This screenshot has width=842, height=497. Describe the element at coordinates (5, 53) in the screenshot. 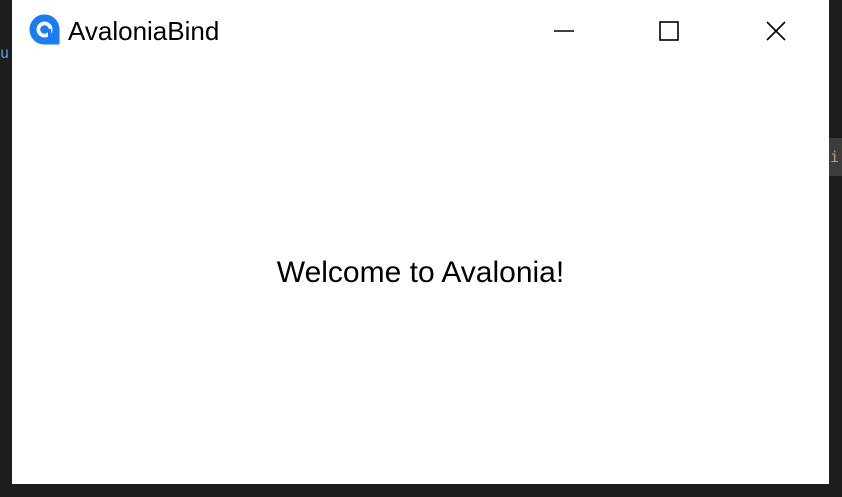

I see `editor-code-fragment-left: u` at that location.